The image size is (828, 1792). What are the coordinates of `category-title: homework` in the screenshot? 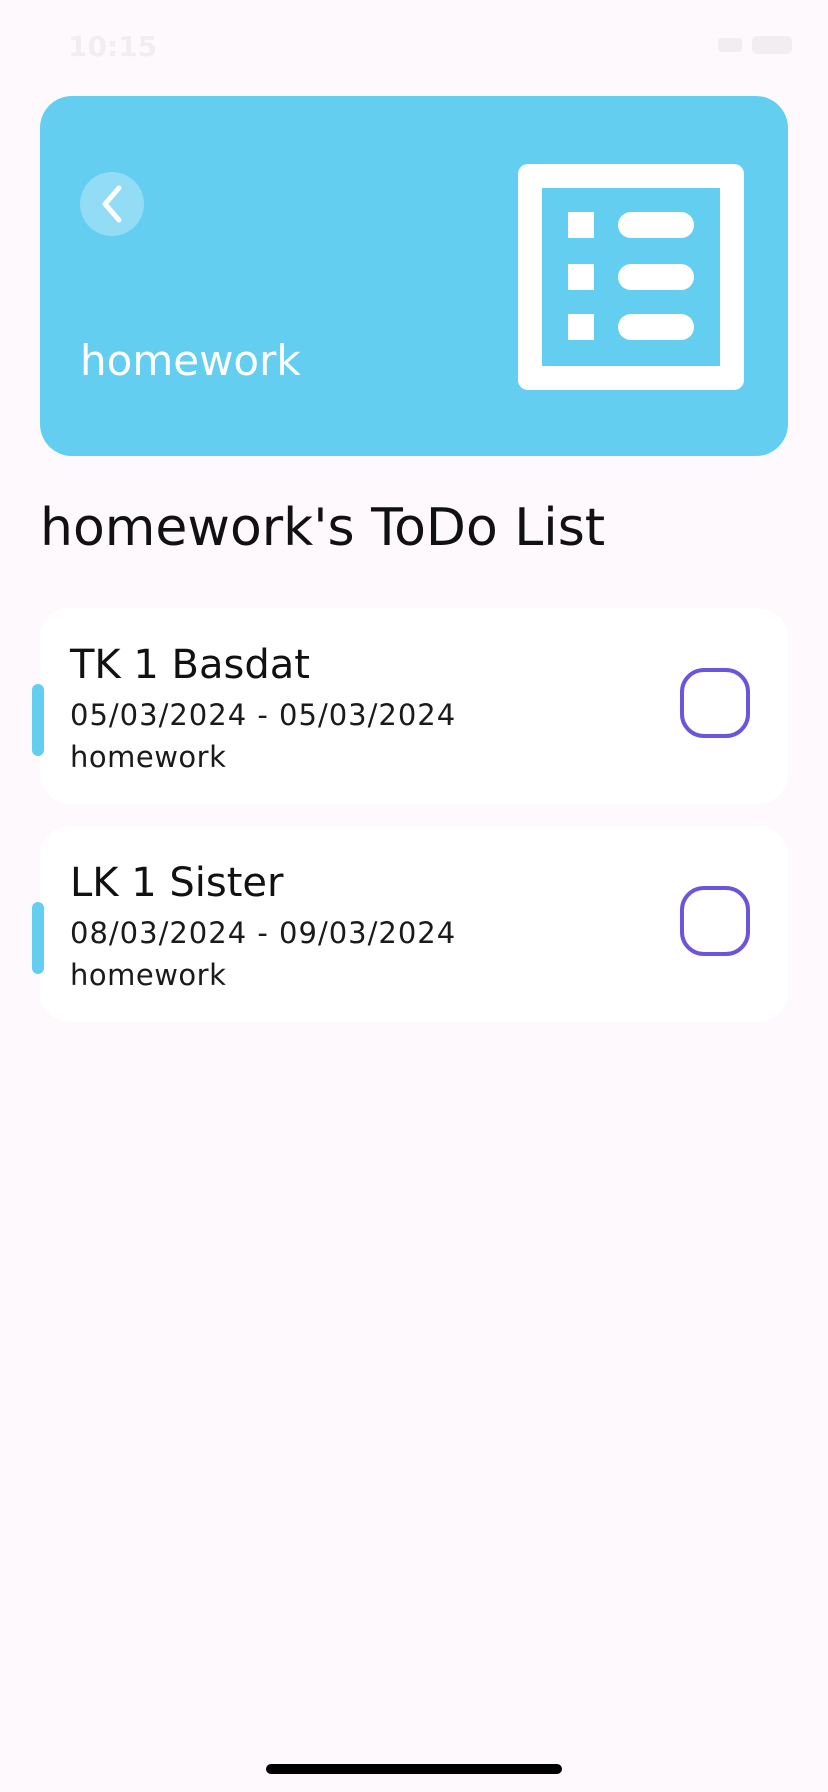 It's located at (190, 360).